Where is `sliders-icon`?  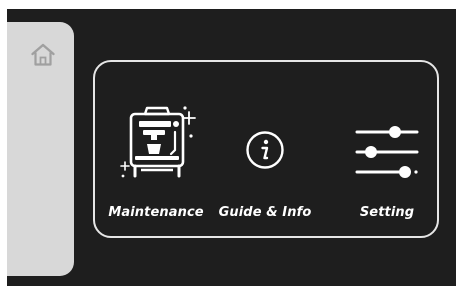 sliders-icon is located at coordinates (387, 152).